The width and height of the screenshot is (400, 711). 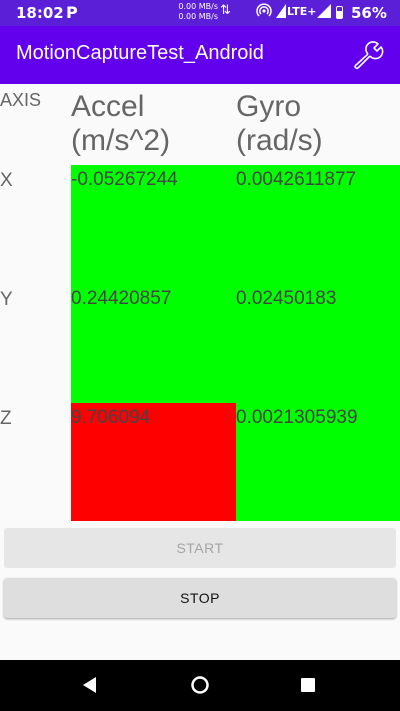 I want to click on network-speed: 0.00 MB/s 0.00 MB/s, so click(x=193, y=12).